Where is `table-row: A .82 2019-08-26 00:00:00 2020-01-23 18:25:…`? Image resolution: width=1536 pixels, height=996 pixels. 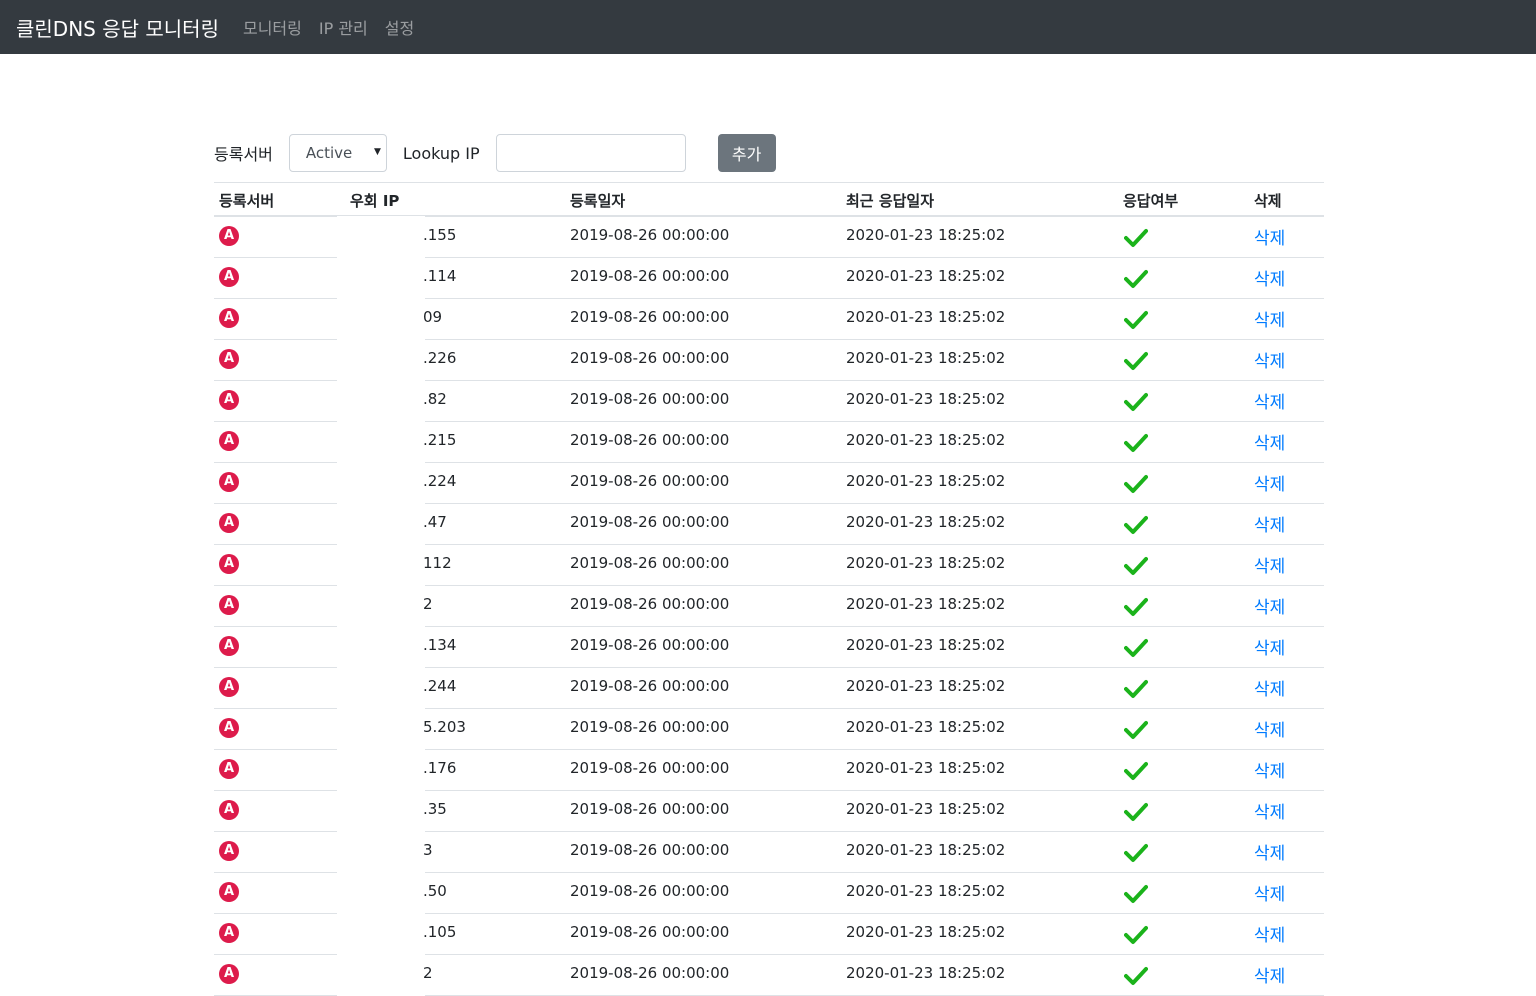 table-row: A .82 2019-08-26 00:00:00 2020-01-23 18:25:… is located at coordinates (769, 401).